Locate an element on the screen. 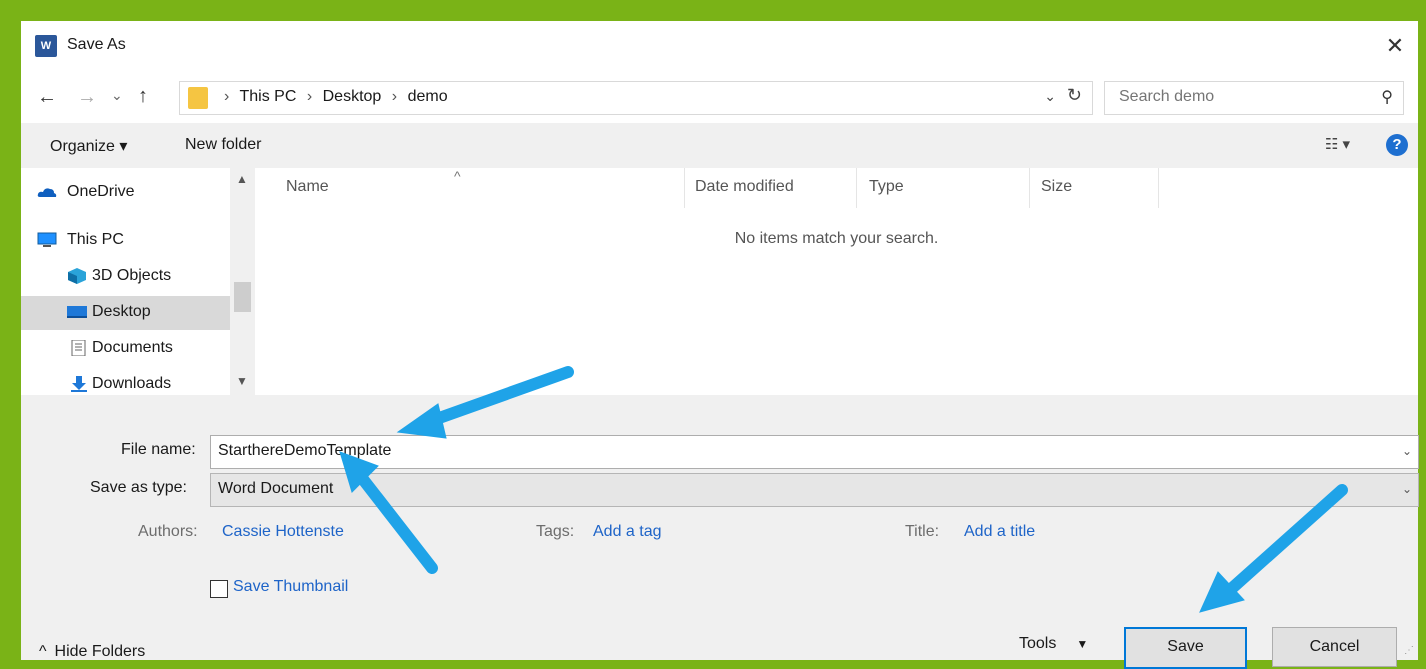 The image size is (1426, 669). sidebar-item-onedrive: OneDrive is located at coordinates (125, 193).